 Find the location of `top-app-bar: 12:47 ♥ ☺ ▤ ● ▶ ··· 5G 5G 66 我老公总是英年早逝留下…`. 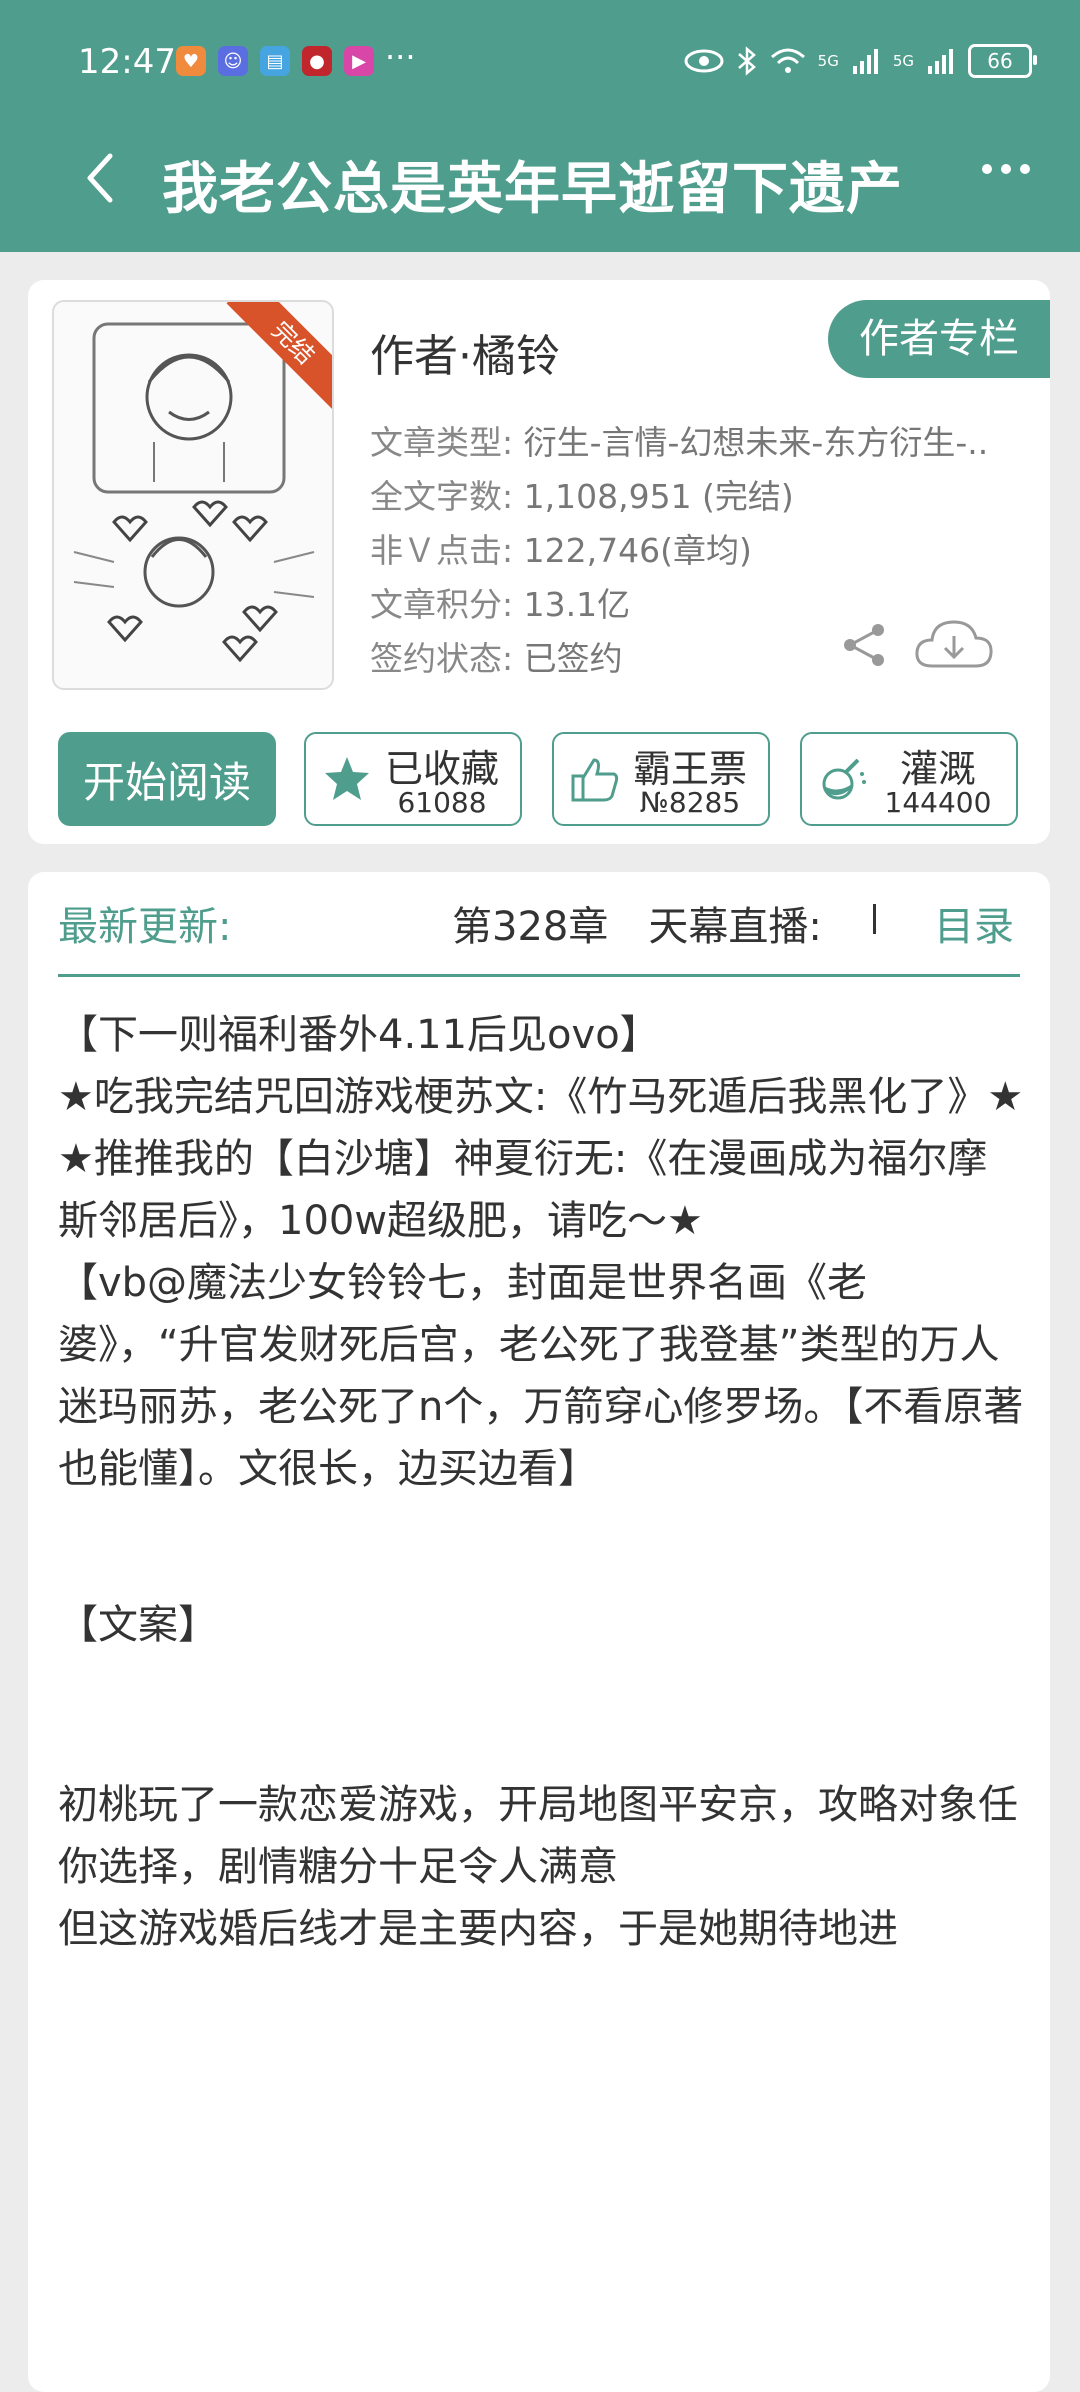

top-app-bar: 12:47 ♥ ☺ ▤ ● ▶ ··· 5G 5G 66 我老公总是英年早逝留下… is located at coordinates (540, 126).